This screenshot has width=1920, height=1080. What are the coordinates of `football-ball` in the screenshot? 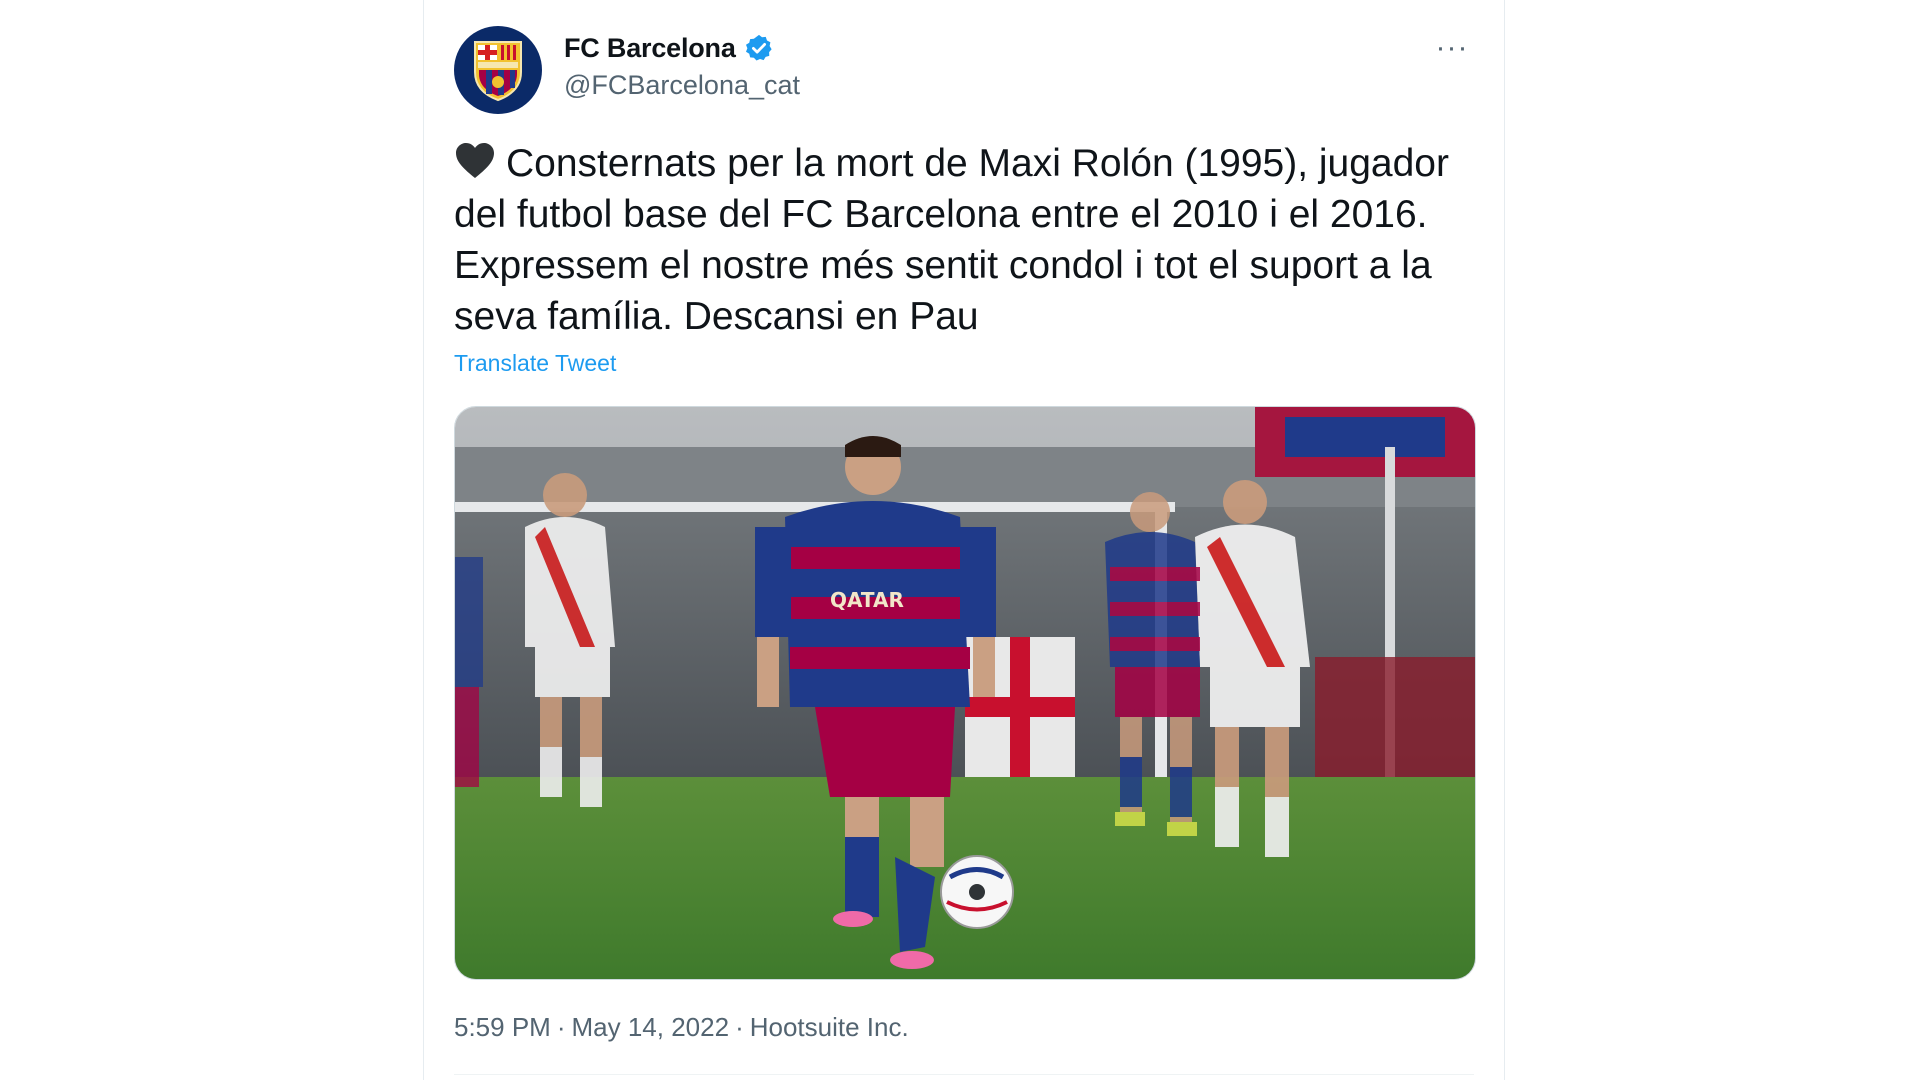 It's located at (977, 892).